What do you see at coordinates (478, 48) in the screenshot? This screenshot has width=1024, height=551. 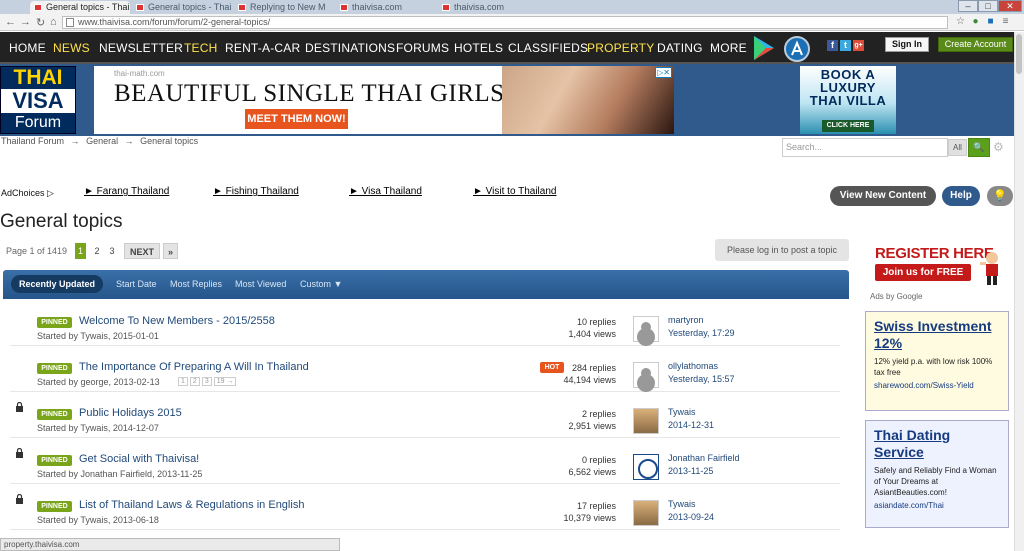 I see `nav-hotels: HOTELS` at bounding box center [478, 48].